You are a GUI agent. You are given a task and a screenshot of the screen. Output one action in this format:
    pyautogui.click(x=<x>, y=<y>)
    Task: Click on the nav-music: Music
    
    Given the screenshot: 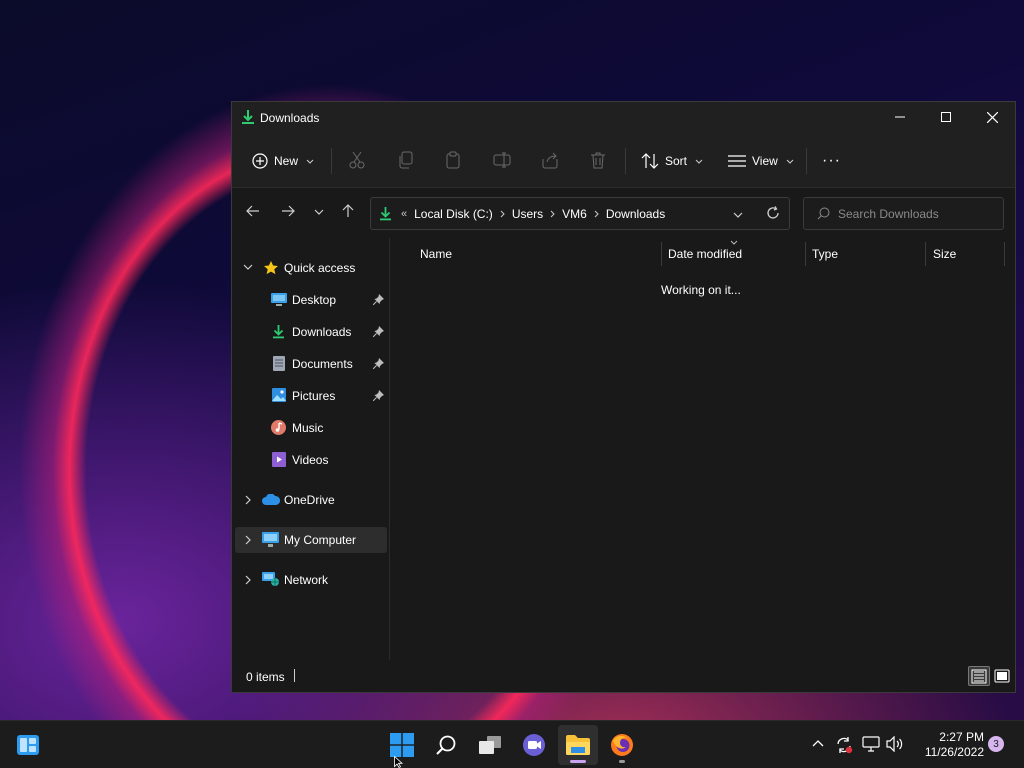 What is the action you would take?
    pyautogui.click(x=311, y=428)
    